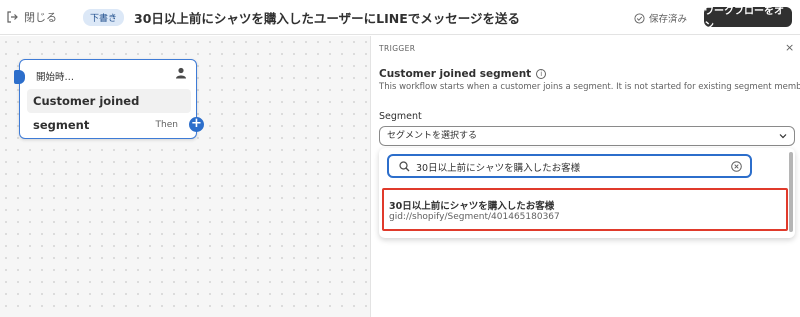 The image size is (800, 317). I want to click on close-button: 閉じる, so click(31, 17).